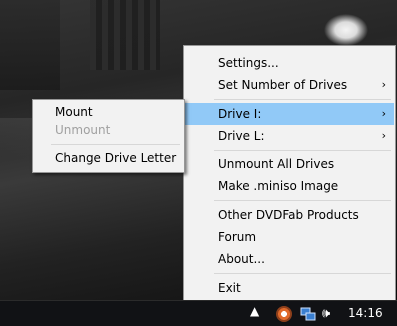 This screenshot has height=326, width=397. I want to click on menu-item-label: Drive I:, so click(240, 114).